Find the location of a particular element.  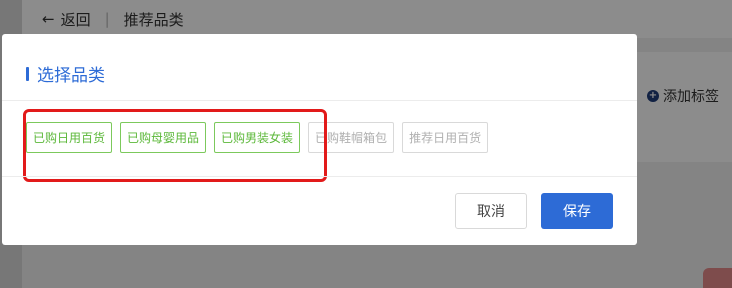

annotation-highlight-box is located at coordinates (175, 145).